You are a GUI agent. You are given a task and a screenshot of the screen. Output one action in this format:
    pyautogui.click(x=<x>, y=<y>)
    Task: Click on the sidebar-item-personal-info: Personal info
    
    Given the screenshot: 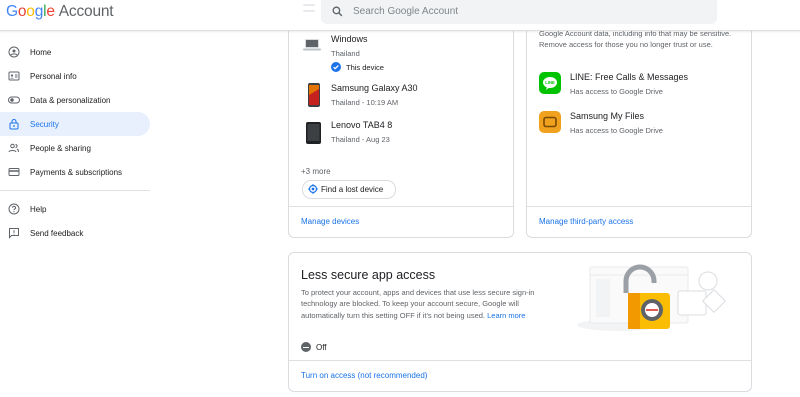 What is the action you would take?
    pyautogui.click(x=75, y=76)
    